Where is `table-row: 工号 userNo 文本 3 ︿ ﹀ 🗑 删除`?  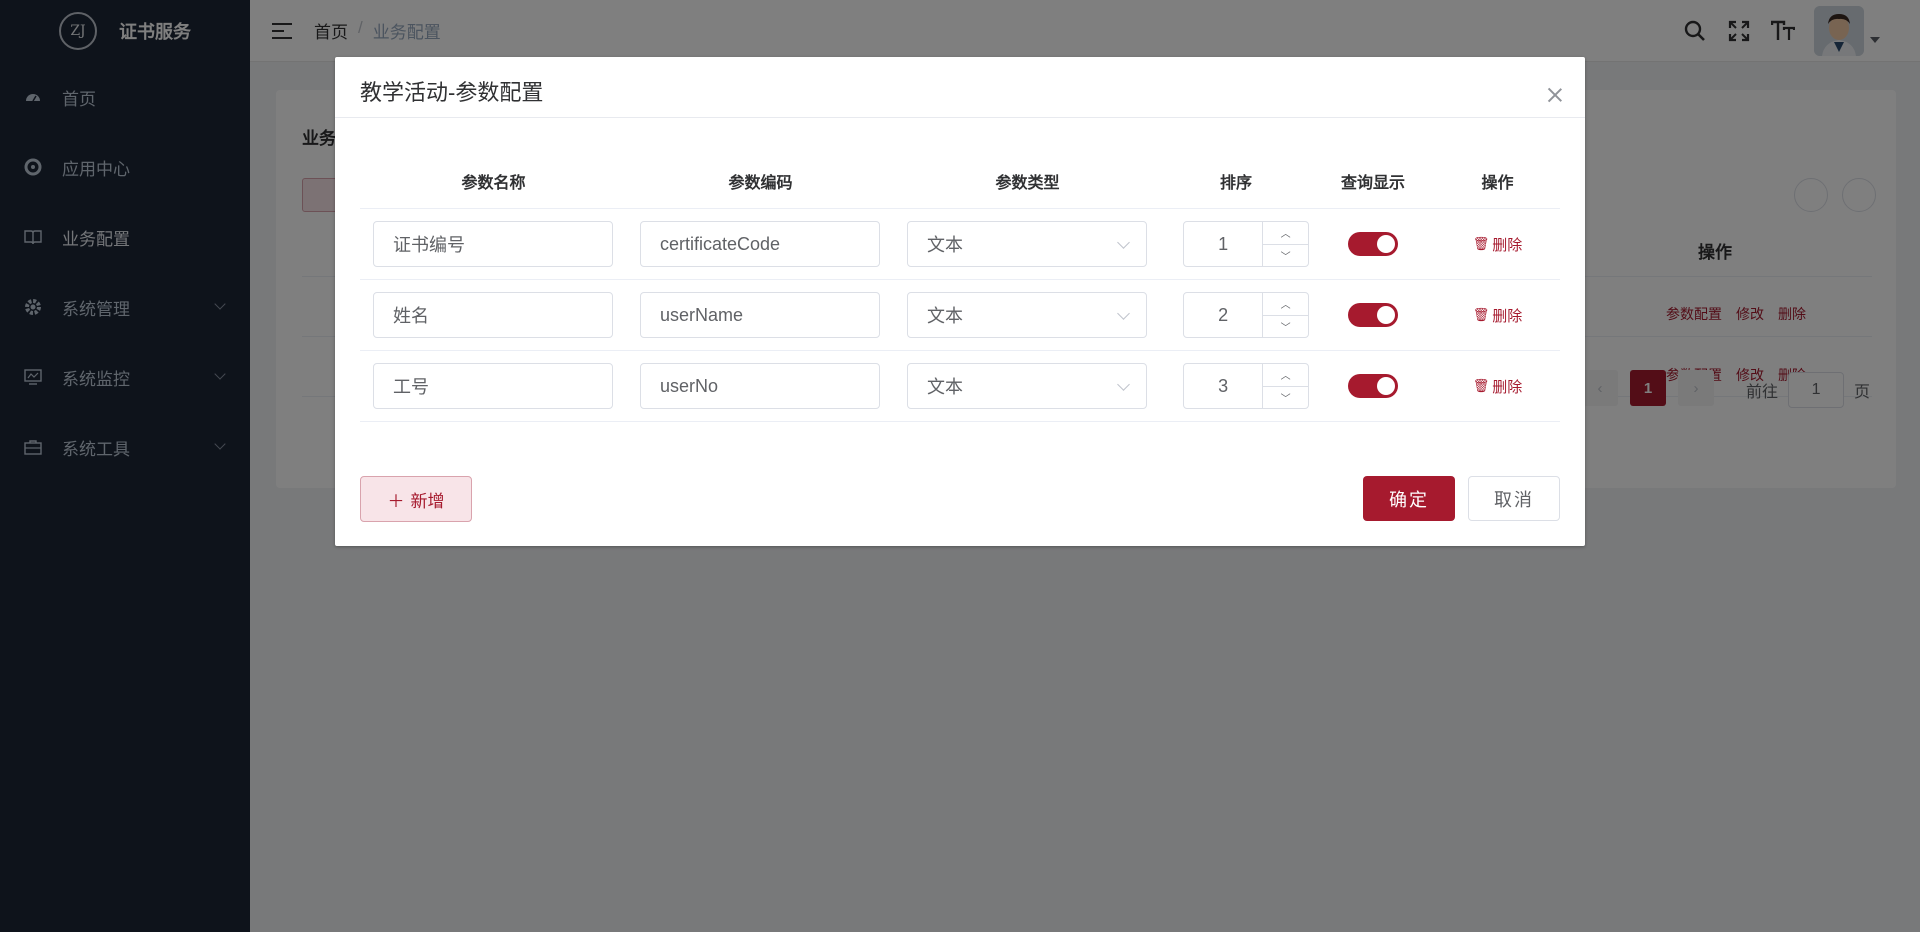
table-row: 工号 userNo 文本 3 ︿ ﹀ 🗑 删除 is located at coordinates (960, 386).